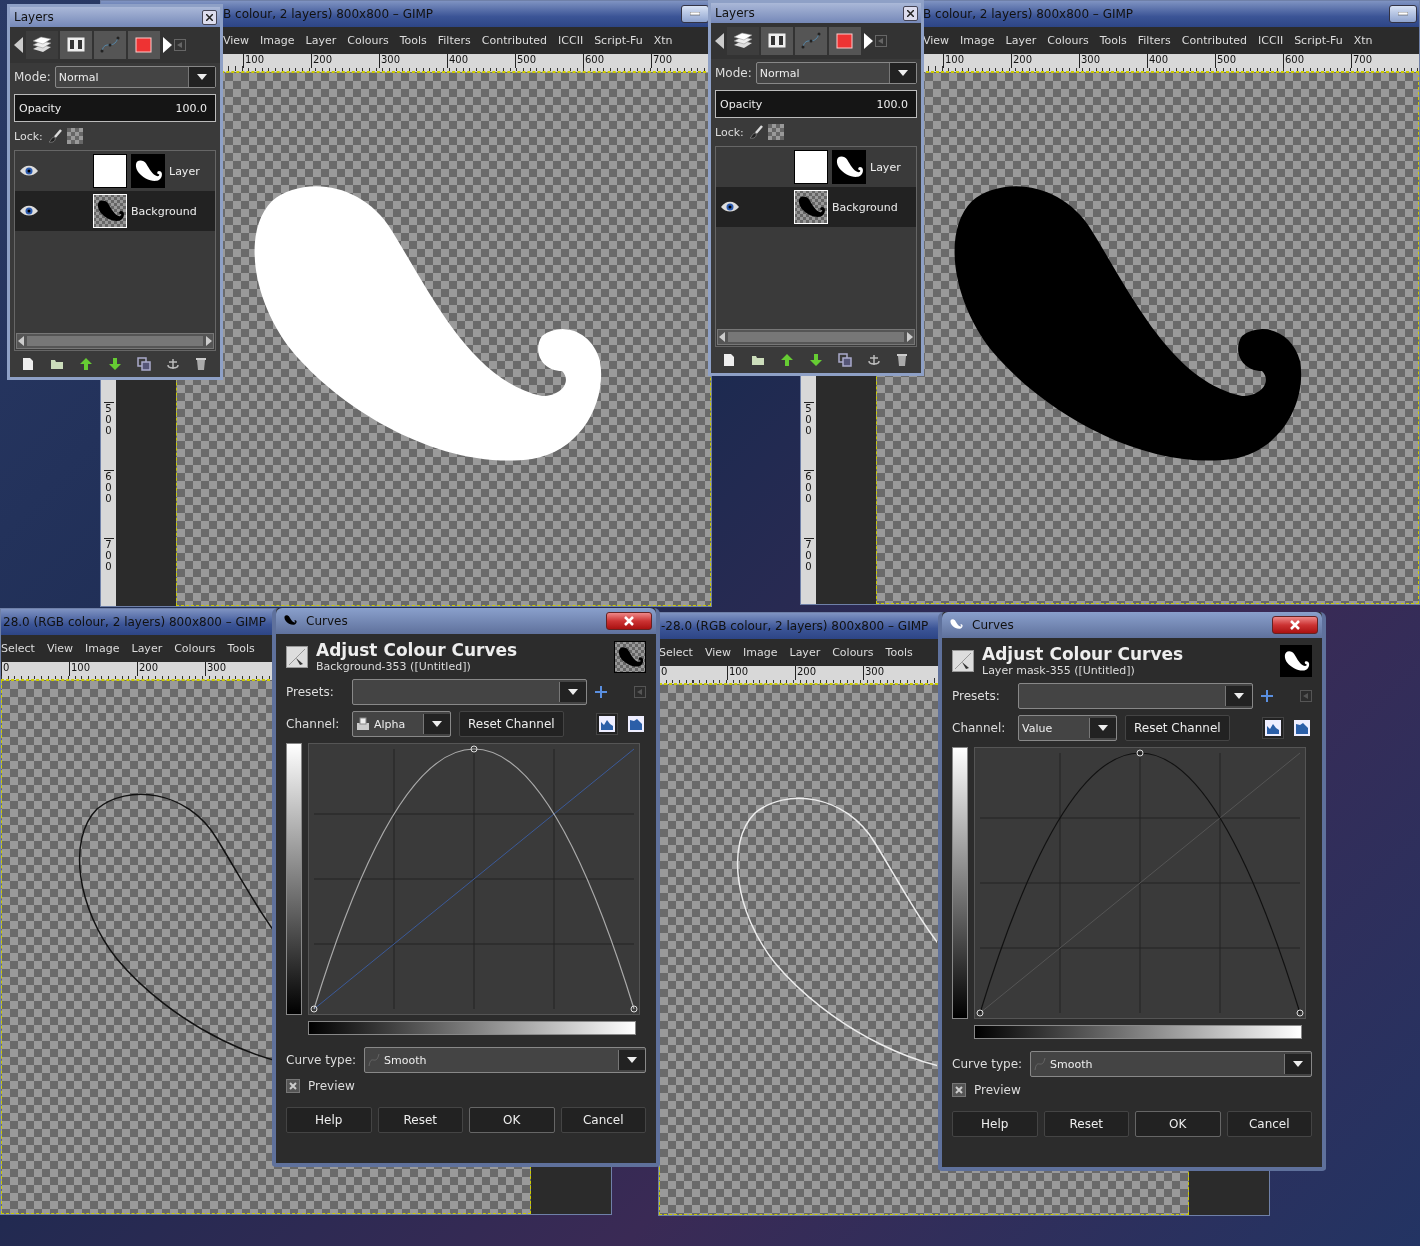 Image resolution: width=1420 pixels, height=1246 pixels. I want to click on channel-dropdown: Value, so click(1067, 728).